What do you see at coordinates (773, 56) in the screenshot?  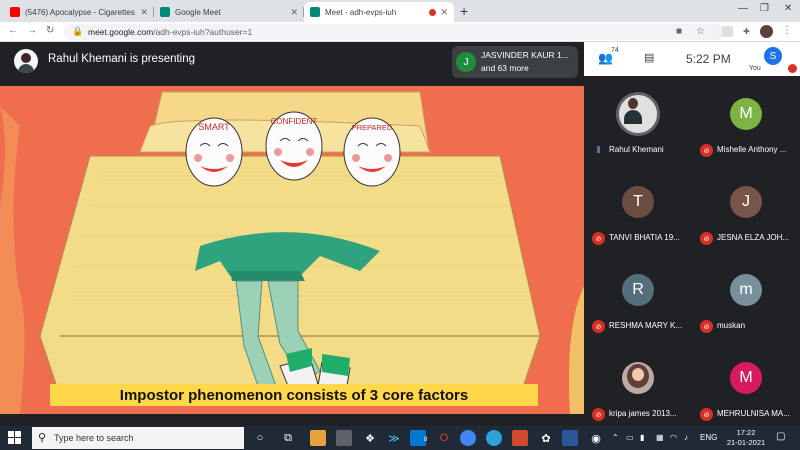 I see `self-avatar: S` at bounding box center [773, 56].